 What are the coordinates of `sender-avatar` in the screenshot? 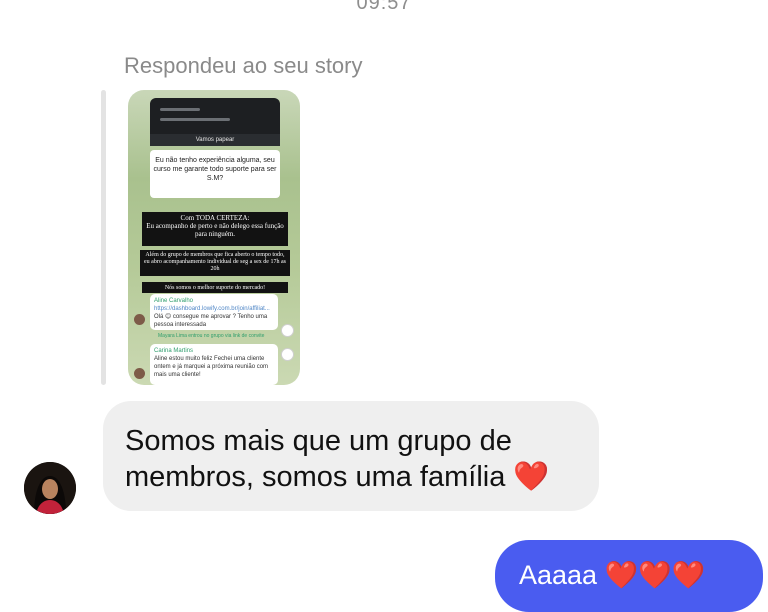 It's located at (50, 488).